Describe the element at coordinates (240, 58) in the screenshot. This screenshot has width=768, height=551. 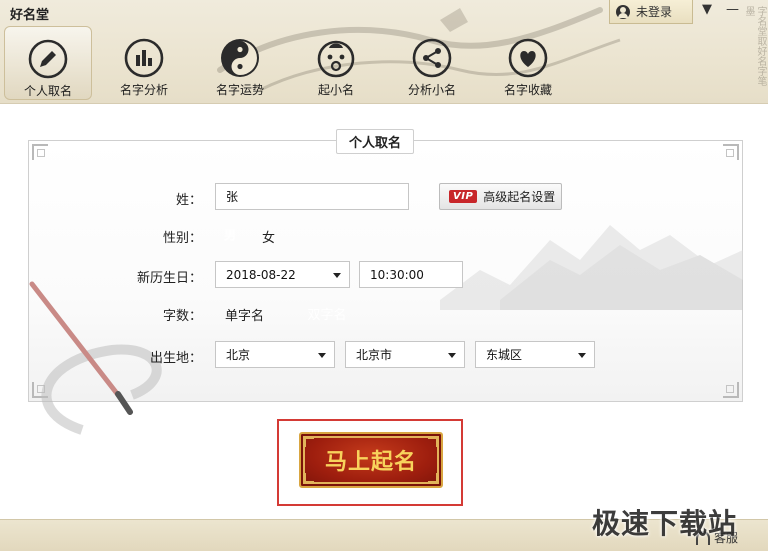
I see `yin-yang-icon` at that location.